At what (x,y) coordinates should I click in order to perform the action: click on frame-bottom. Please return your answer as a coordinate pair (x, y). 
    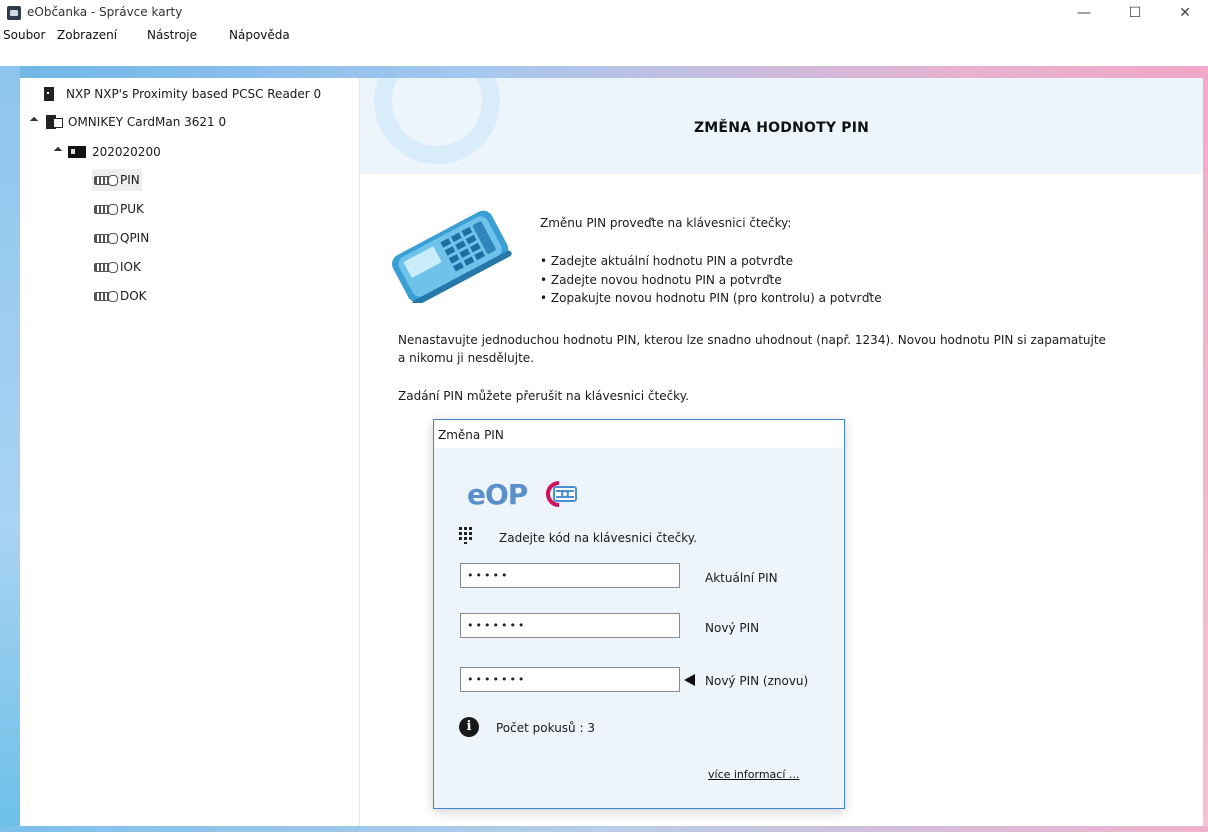
    Looking at the image, I should click on (604, 829).